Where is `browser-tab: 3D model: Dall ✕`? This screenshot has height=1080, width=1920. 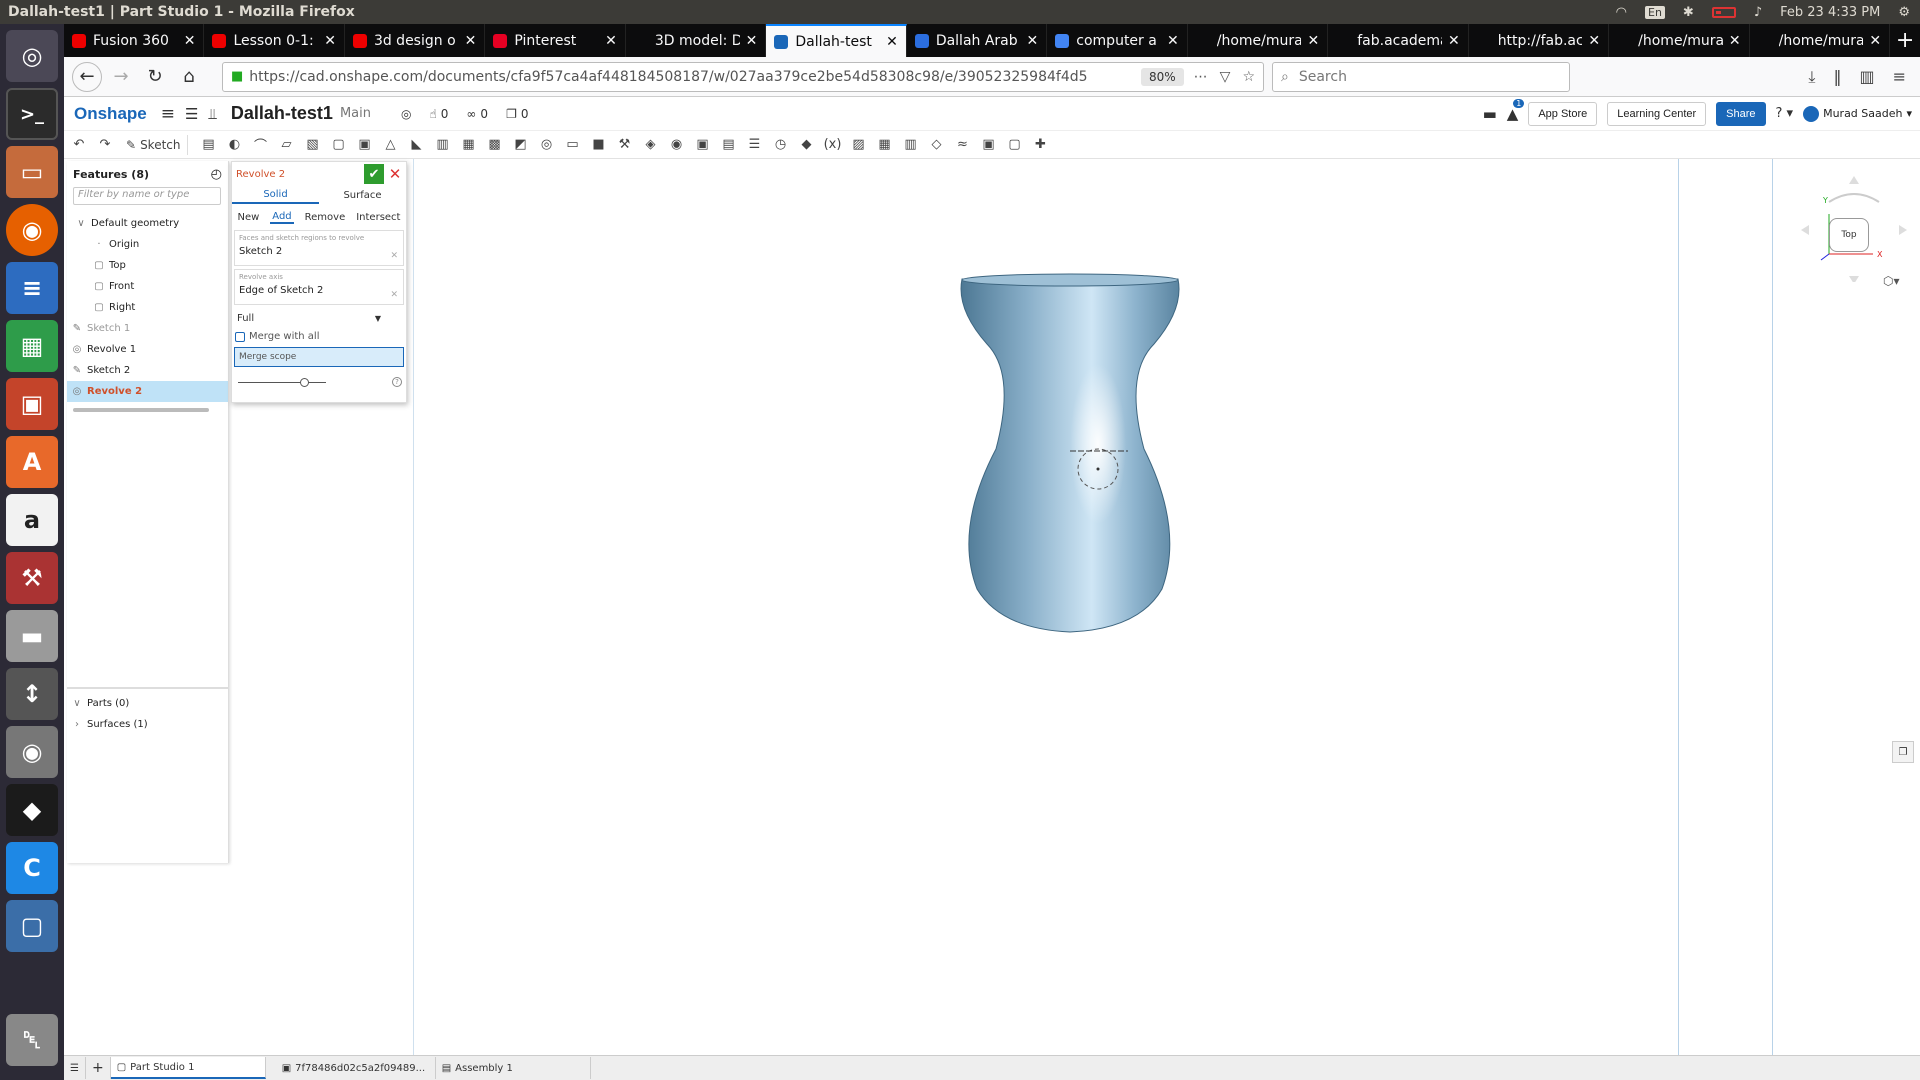
browser-tab: 3D model: Dall ✕ is located at coordinates (696, 40).